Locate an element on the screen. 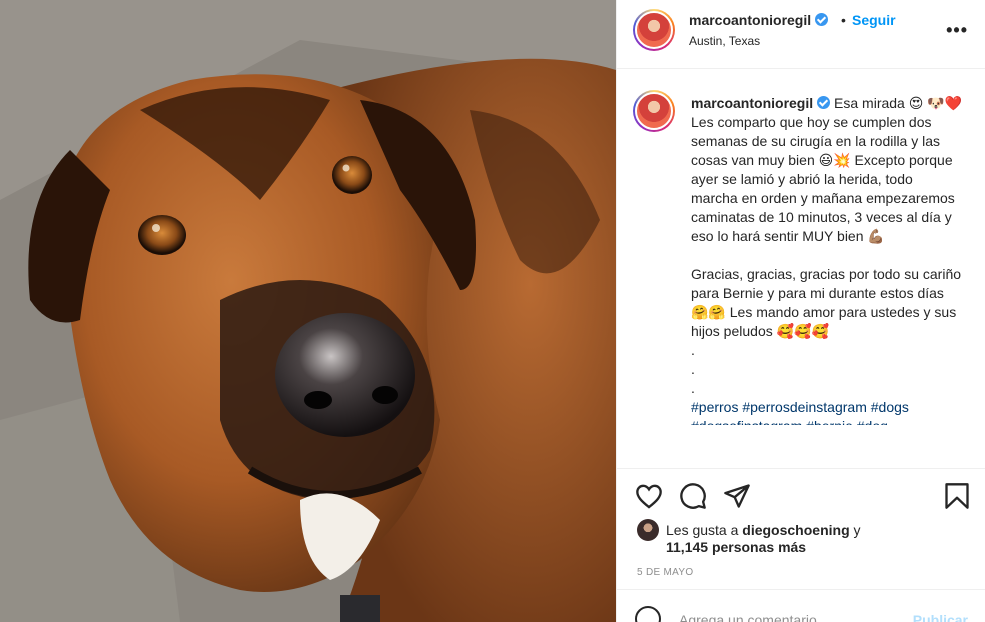  heart-icon is located at coordinates (649, 496).